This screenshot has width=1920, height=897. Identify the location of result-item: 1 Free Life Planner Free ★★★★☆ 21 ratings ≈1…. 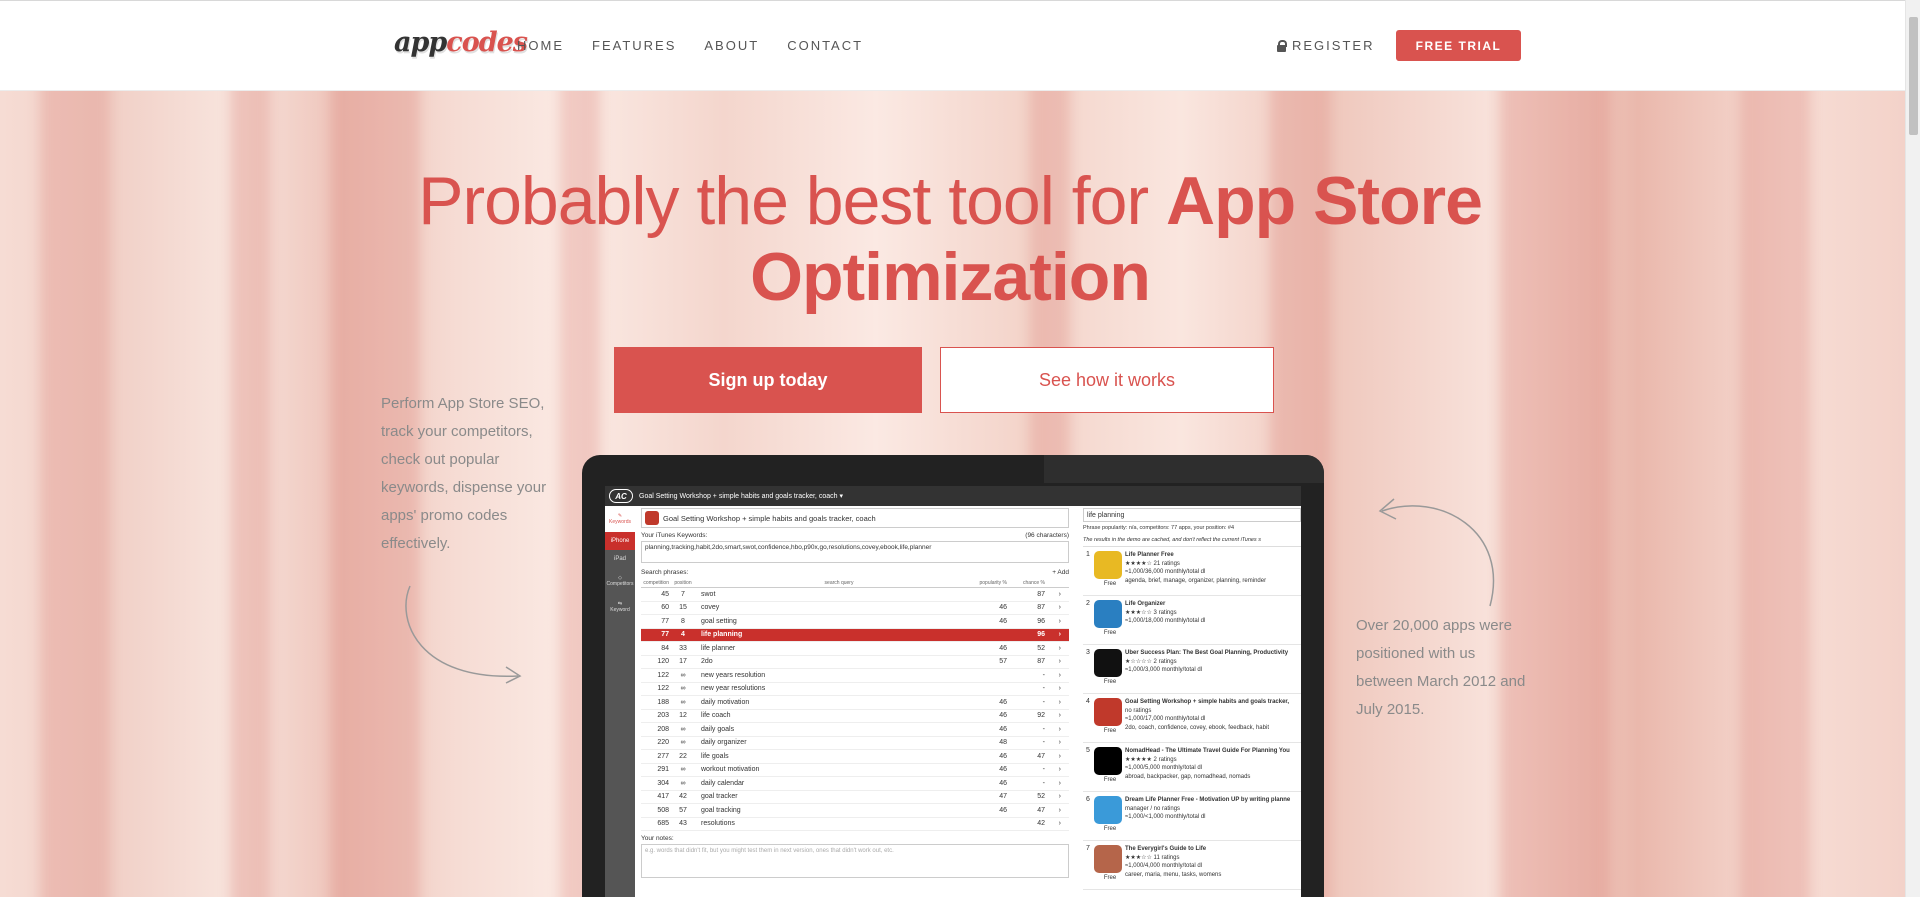
(1192, 571).